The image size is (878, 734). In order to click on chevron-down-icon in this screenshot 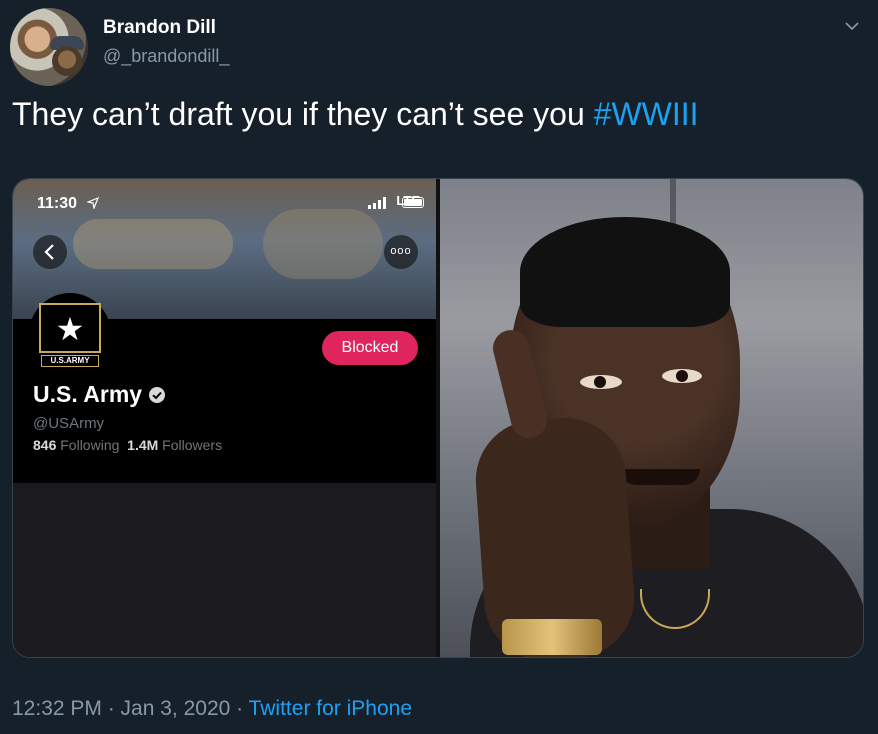, I will do `click(852, 26)`.